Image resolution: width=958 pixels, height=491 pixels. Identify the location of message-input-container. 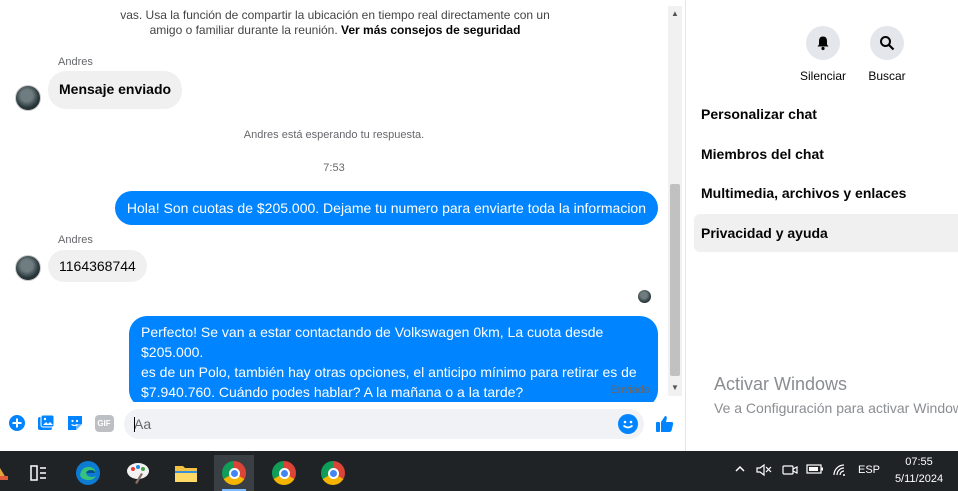
(384, 424).